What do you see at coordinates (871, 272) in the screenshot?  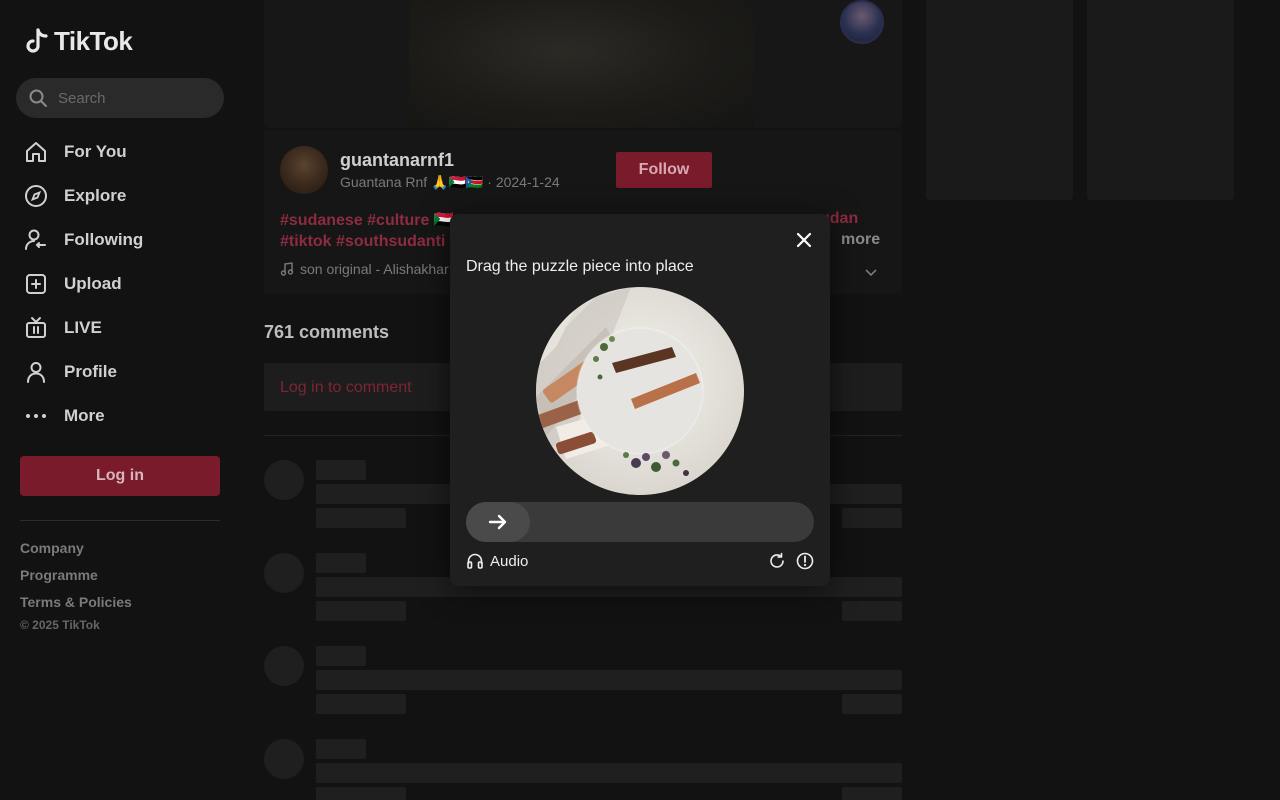 I see `chevron-down-icon` at bounding box center [871, 272].